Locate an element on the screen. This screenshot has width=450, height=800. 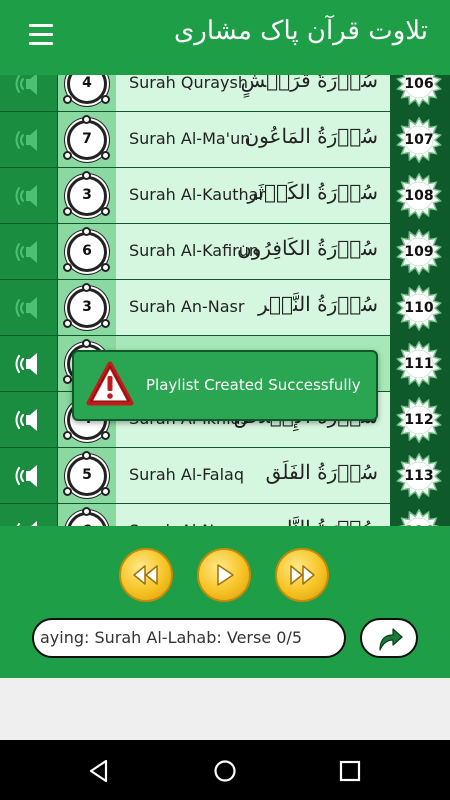
surah-number-cell: 112 is located at coordinates (420, 419).